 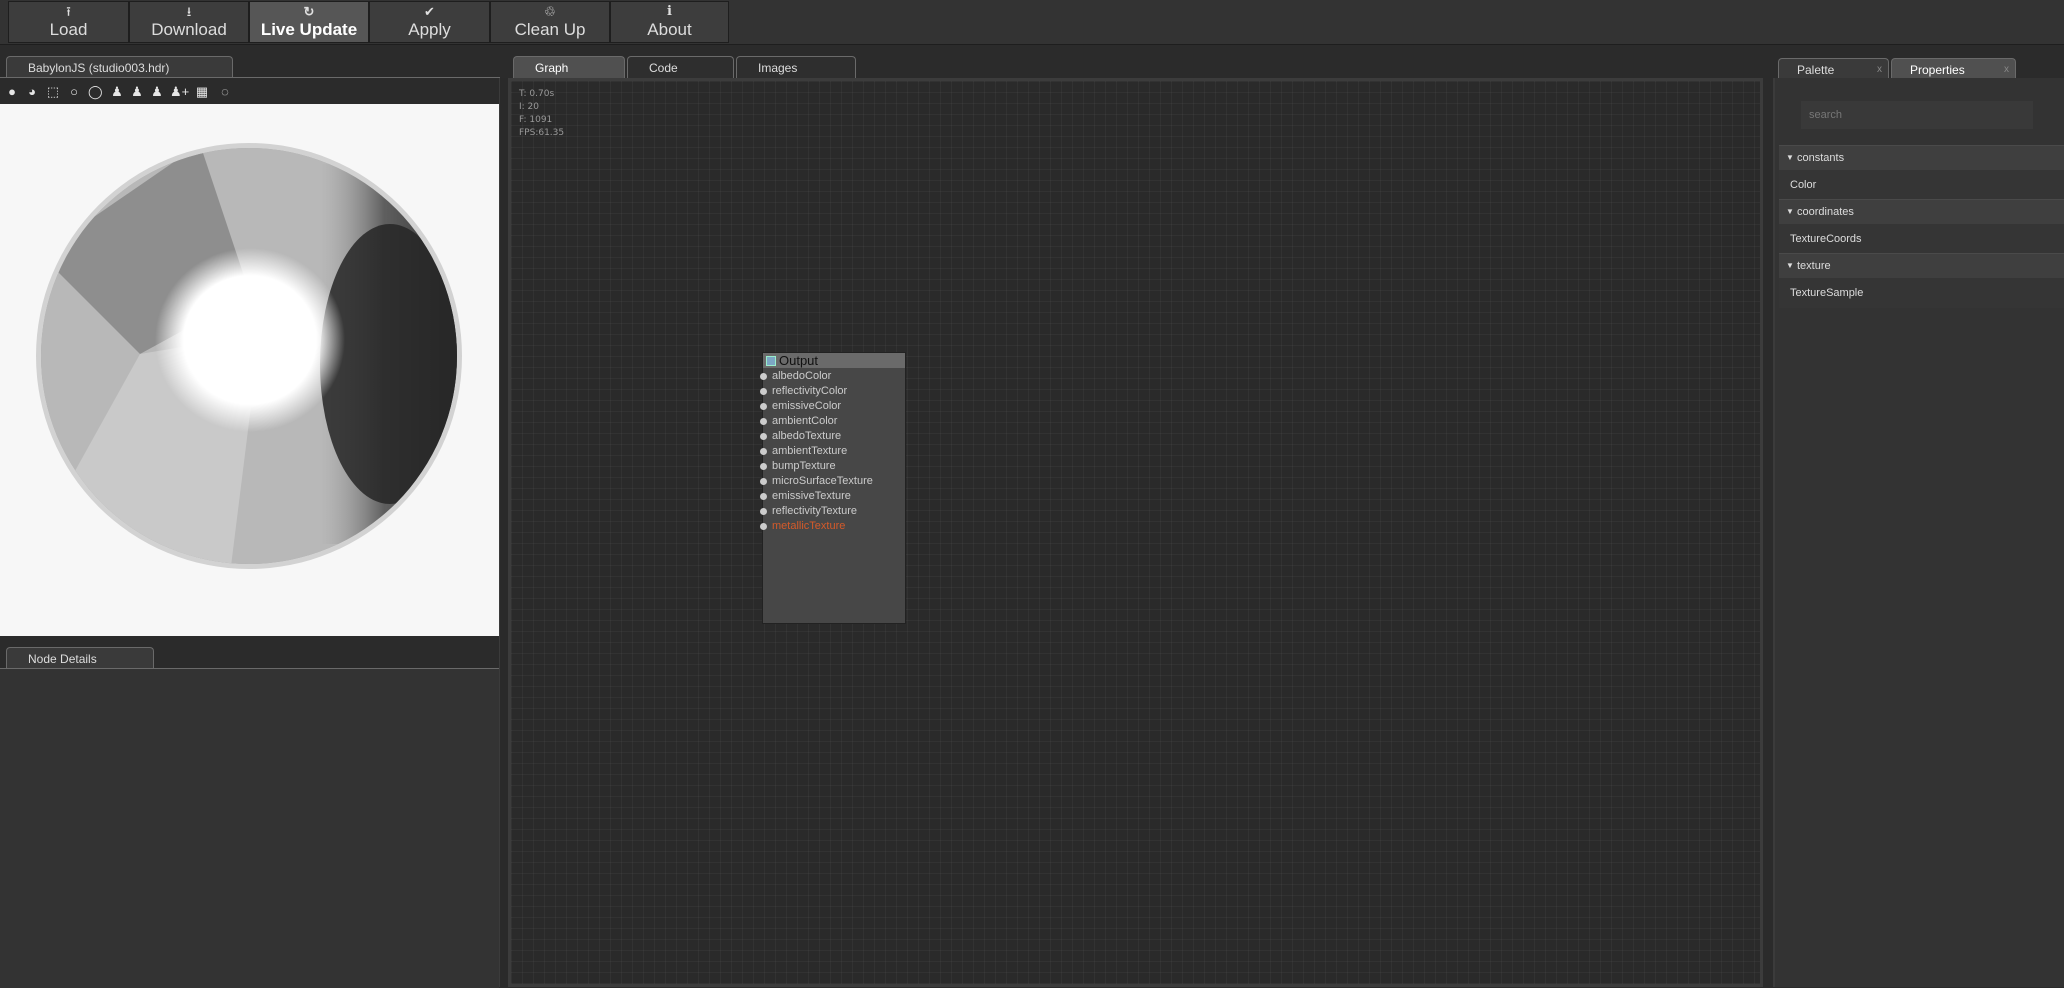 I want to click on stat-frames: F: 1091, so click(x=536, y=120).